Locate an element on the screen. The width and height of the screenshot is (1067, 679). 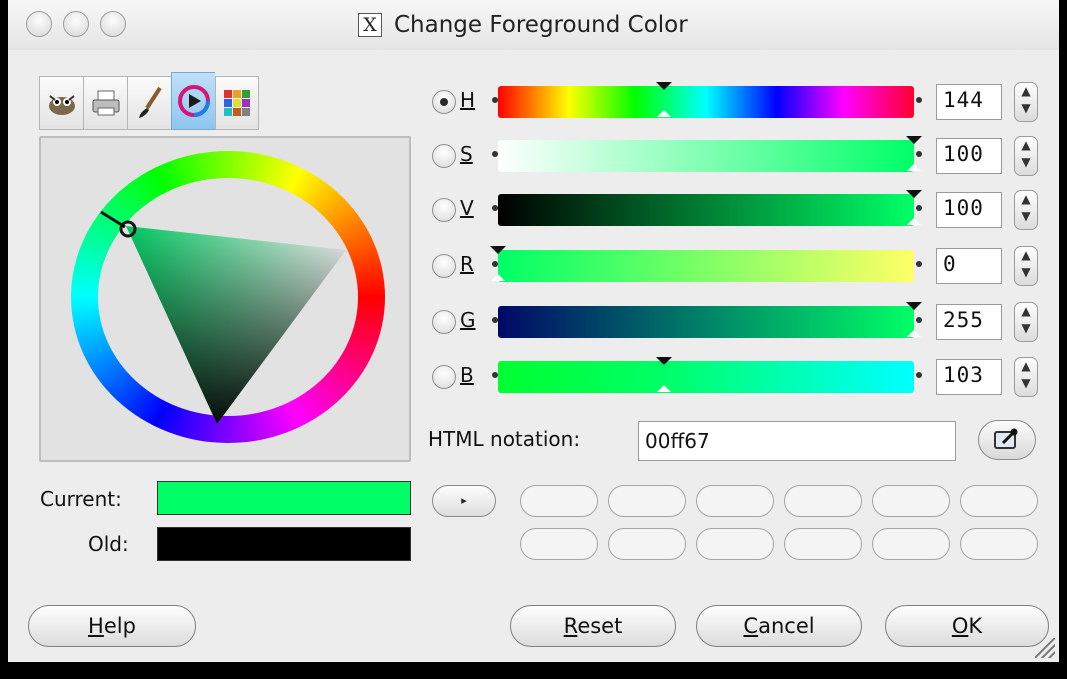
zoom-window-button is located at coordinates (113, 24).